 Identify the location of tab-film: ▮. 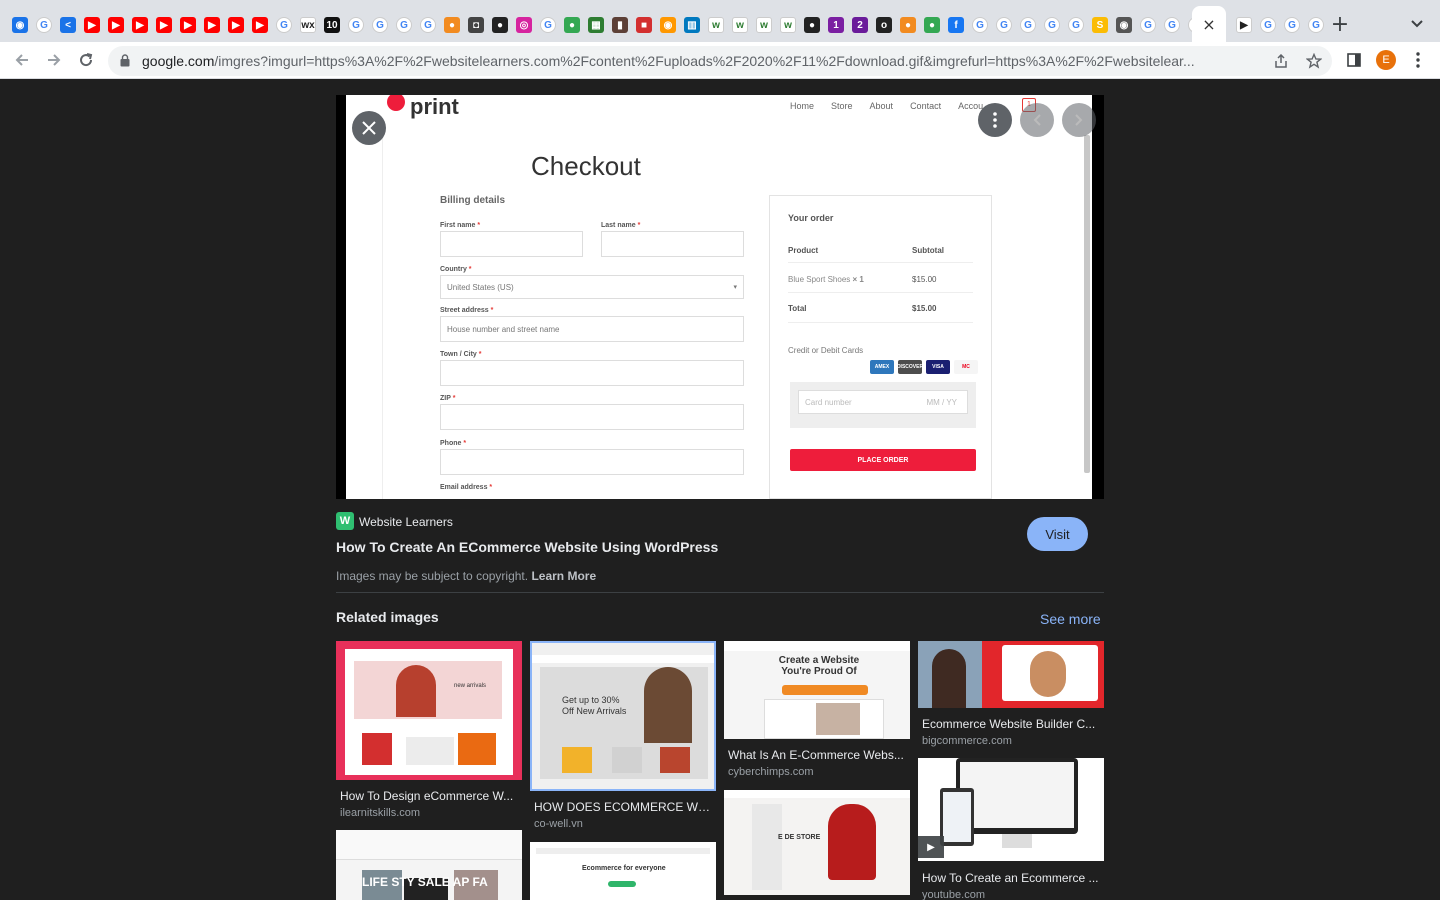
(620, 25).